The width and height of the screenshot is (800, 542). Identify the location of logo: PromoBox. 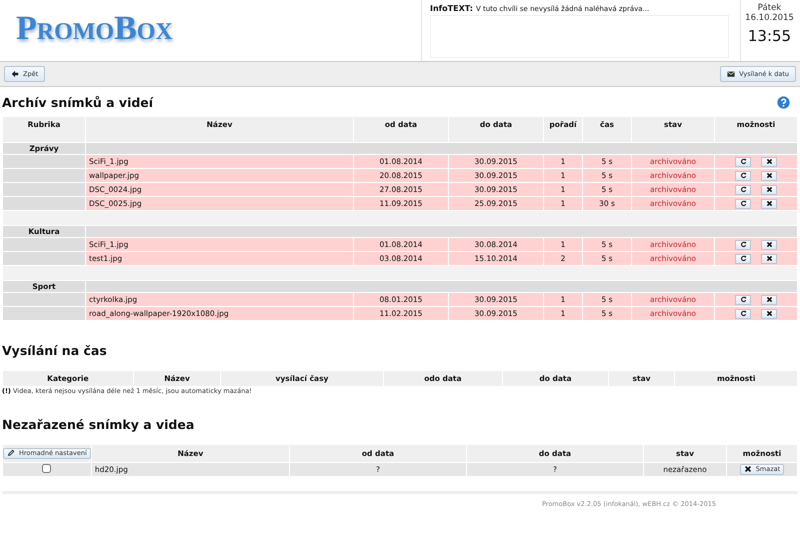
(94, 29).